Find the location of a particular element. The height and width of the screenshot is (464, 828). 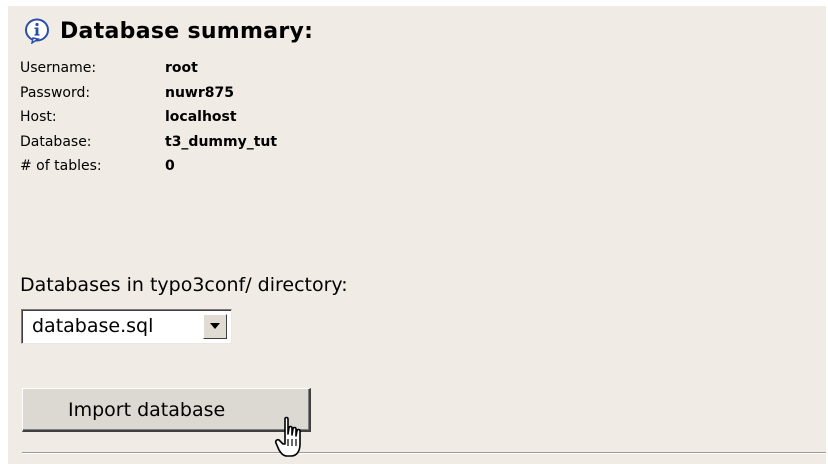

username-label: Username: is located at coordinates (58, 68).